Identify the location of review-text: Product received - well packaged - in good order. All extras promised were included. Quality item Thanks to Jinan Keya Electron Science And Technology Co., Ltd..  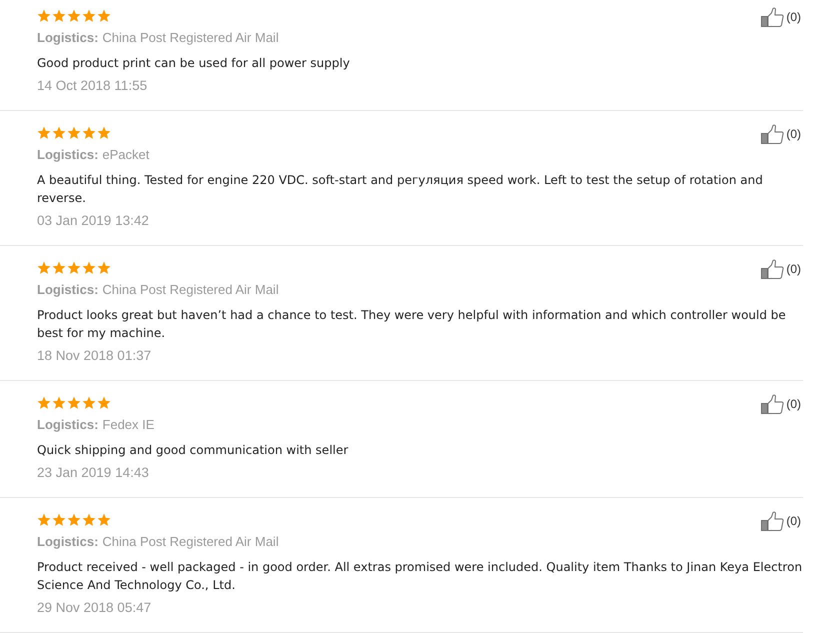
(420, 576).